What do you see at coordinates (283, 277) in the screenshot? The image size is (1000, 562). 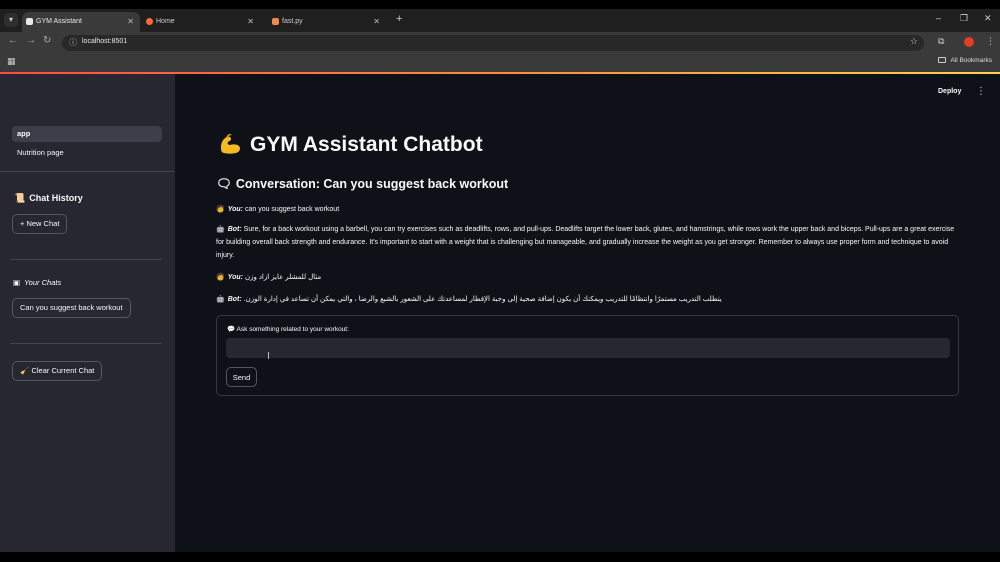 I see `message-text: مثال للمشلر عايز ازاد وزن` at bounding box center [283, 277].